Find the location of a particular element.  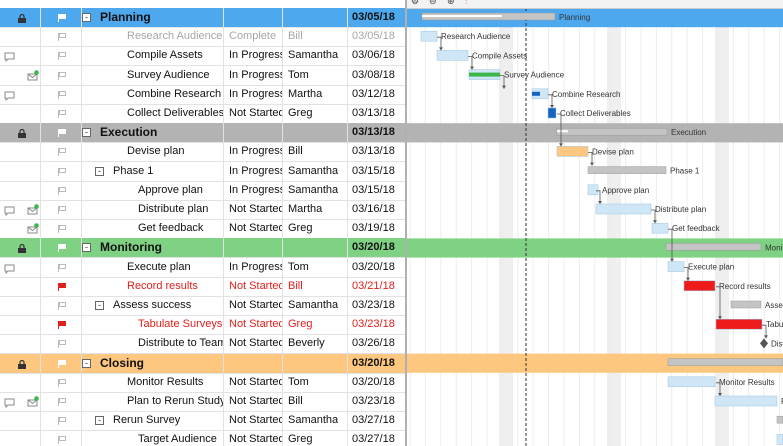

task-name-cell: - Rerun Survey is located at coordinates (153, 421).